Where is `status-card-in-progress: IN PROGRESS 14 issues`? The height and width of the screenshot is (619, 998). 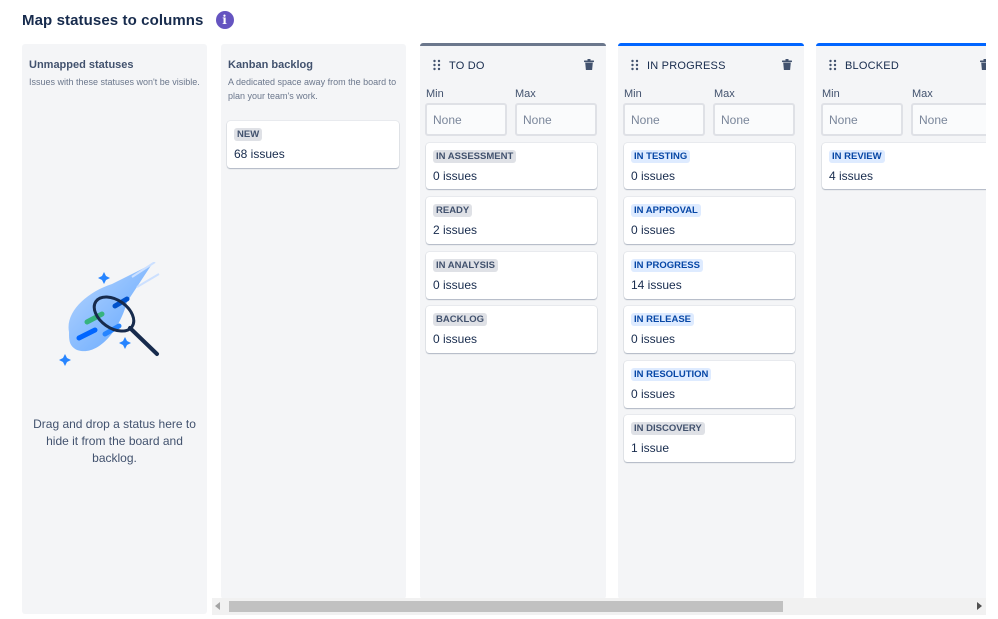 status-card-in-progress: IN PROGRESS 14 issues is located at coordinates (709, 275).